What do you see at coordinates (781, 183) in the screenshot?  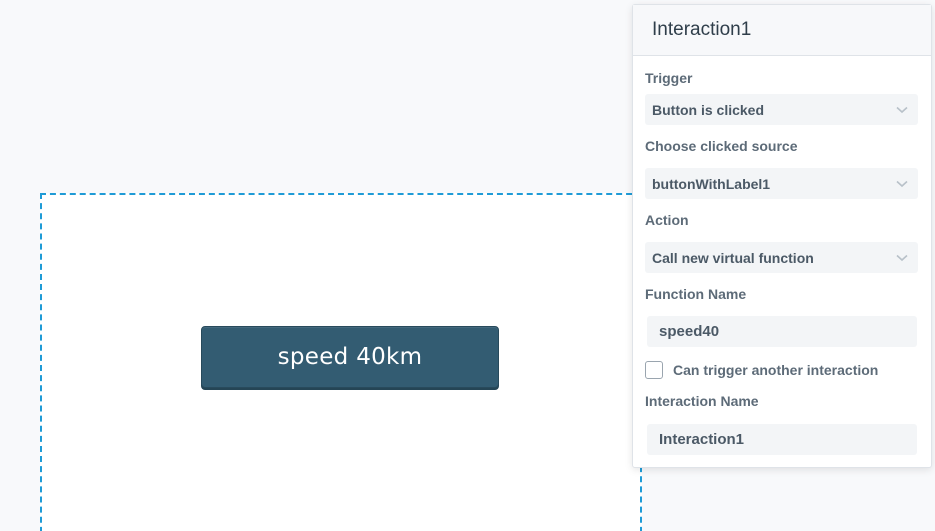 I see `source-select: buttonWithLabel1` at bounding box center [781, 183].